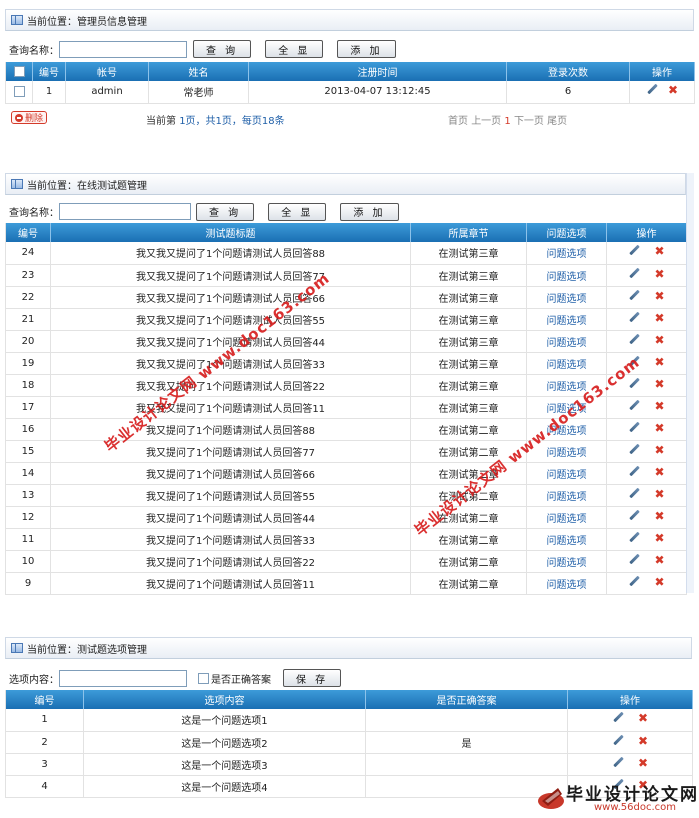 The image size is (699, 818). I want to click on table-row: 22 我又我又提问了1个问题请测试人员回答66 在测试第三章 问题选项 ✖, so click(346, 297).